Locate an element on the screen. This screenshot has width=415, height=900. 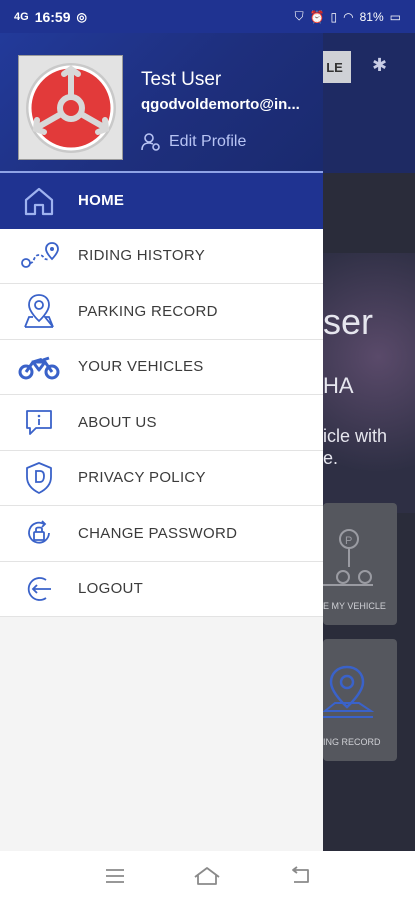
yamaha-logo-icon is located at coordinates (70, 107).